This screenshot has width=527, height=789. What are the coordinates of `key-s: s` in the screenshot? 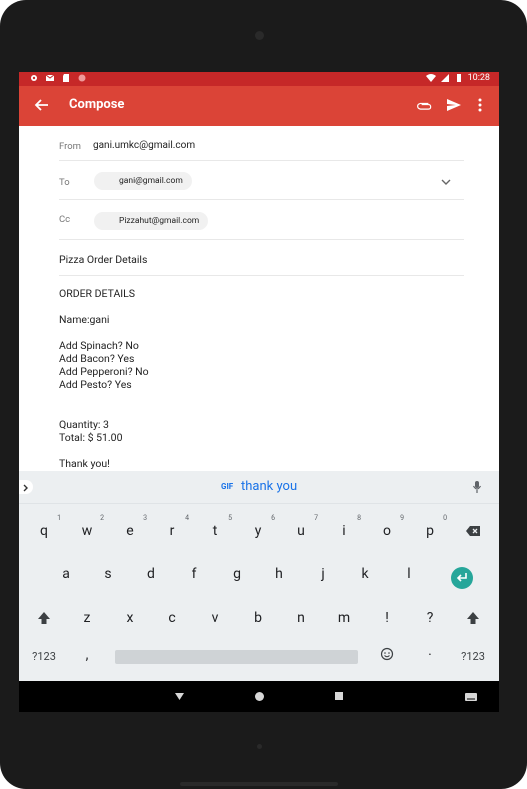 It's located at (108, 574).